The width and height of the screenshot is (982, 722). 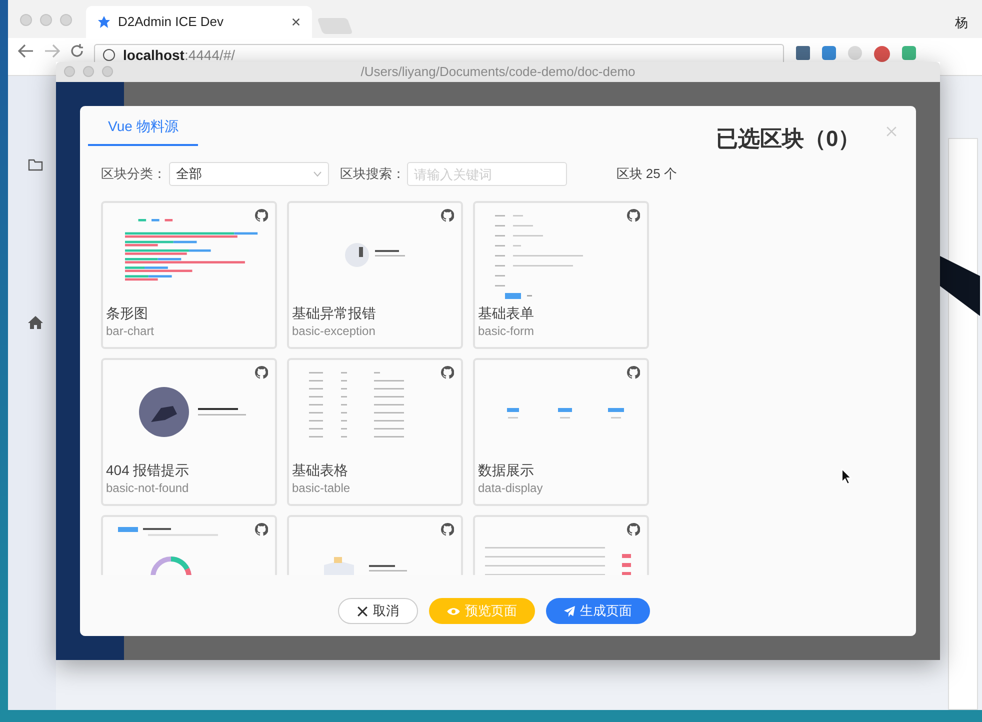 I want to click on back-icon, so click(x=26, y=51).